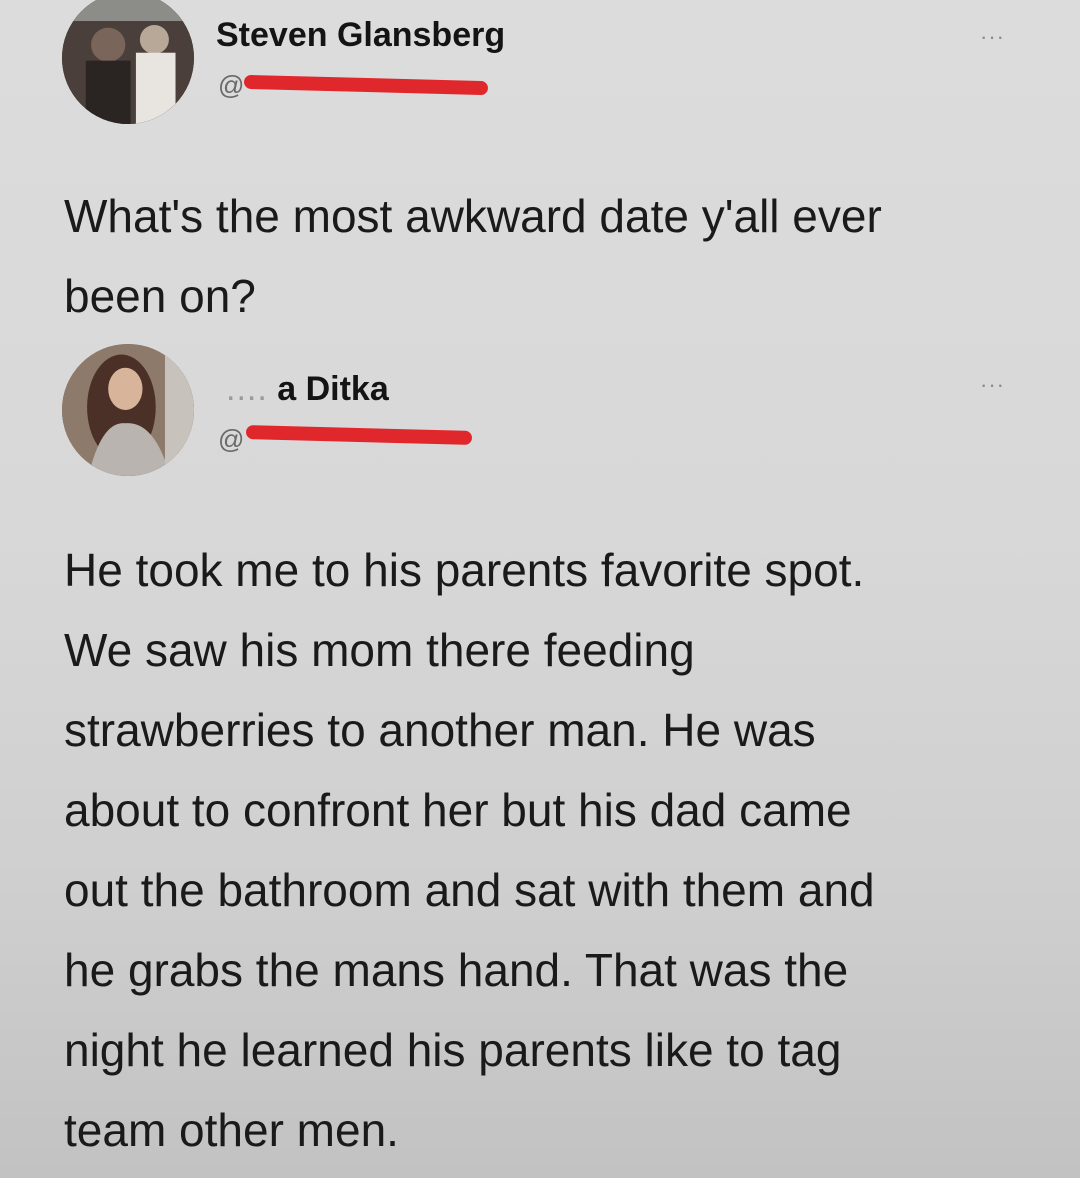 This screenshot has height=1178, width=1080. Describe the element at coordinates (231, 85) in the screenshot. I see `author-handle: @` at that location.